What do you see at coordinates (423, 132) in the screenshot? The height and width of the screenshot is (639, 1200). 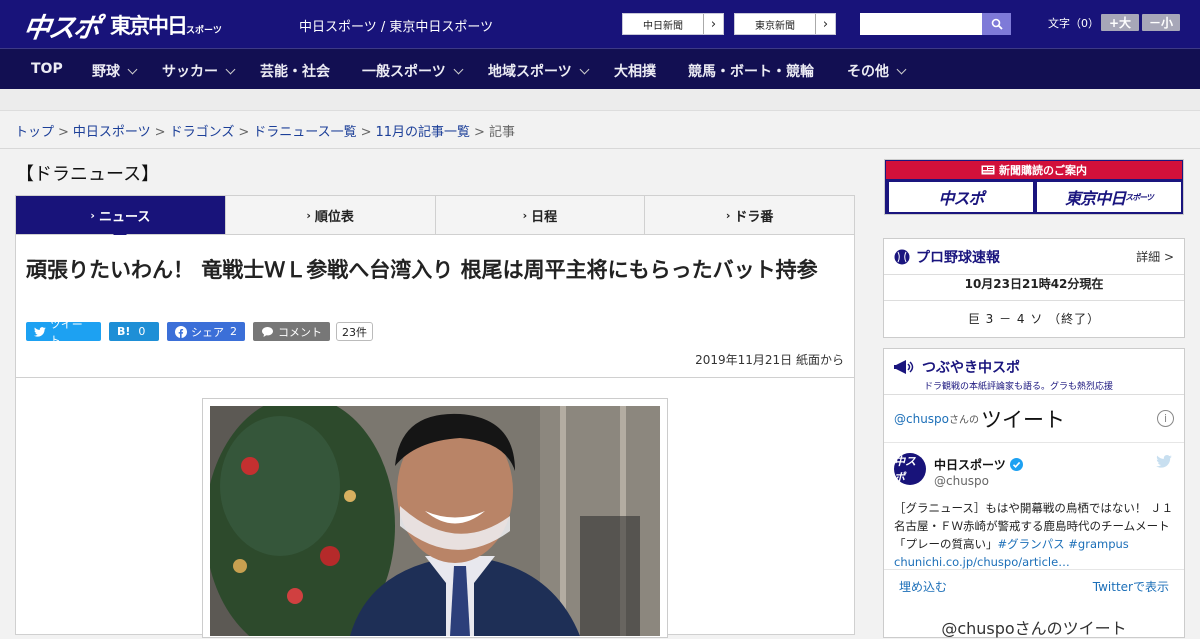 I see `breadcrumb-november-list: 11月の記事一覧` at bounding box center [423, 132].